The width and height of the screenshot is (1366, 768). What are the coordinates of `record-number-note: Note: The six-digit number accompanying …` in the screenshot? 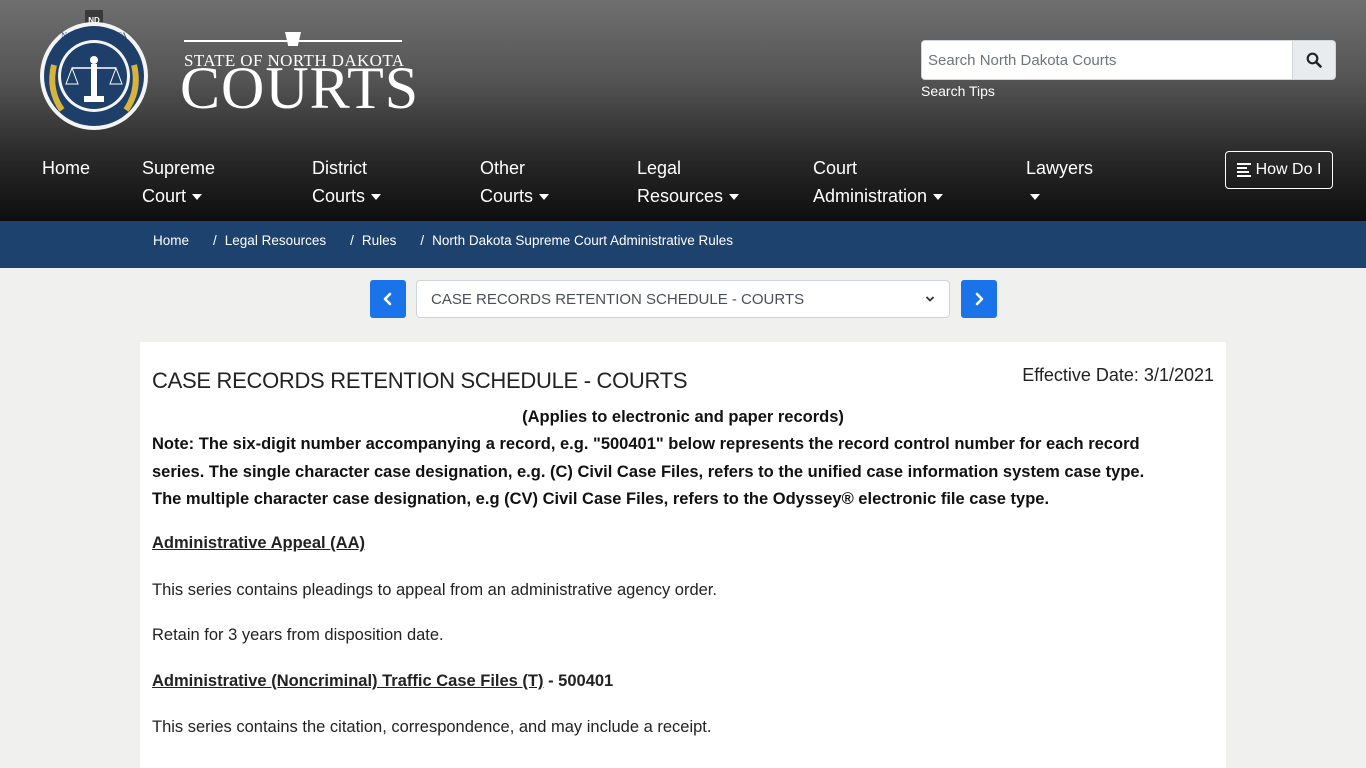 It's located at (648, 471).